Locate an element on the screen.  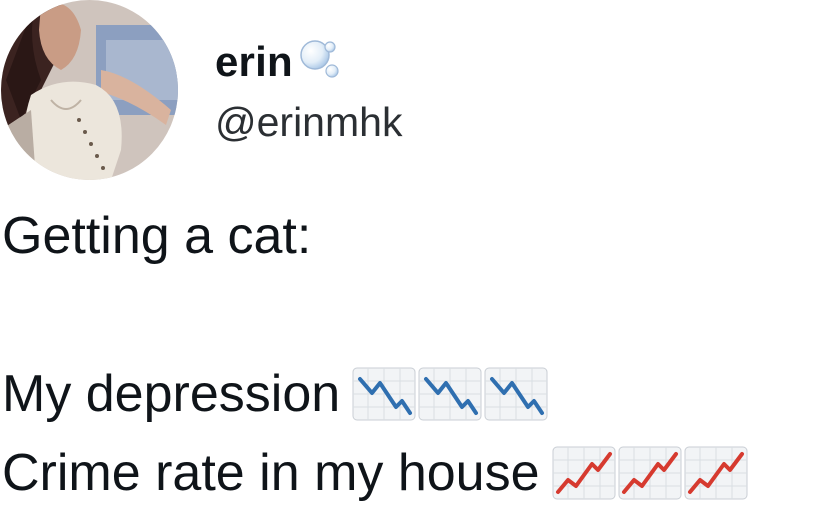
user-handle: @erinmhk is located at coordinates (308, 122).